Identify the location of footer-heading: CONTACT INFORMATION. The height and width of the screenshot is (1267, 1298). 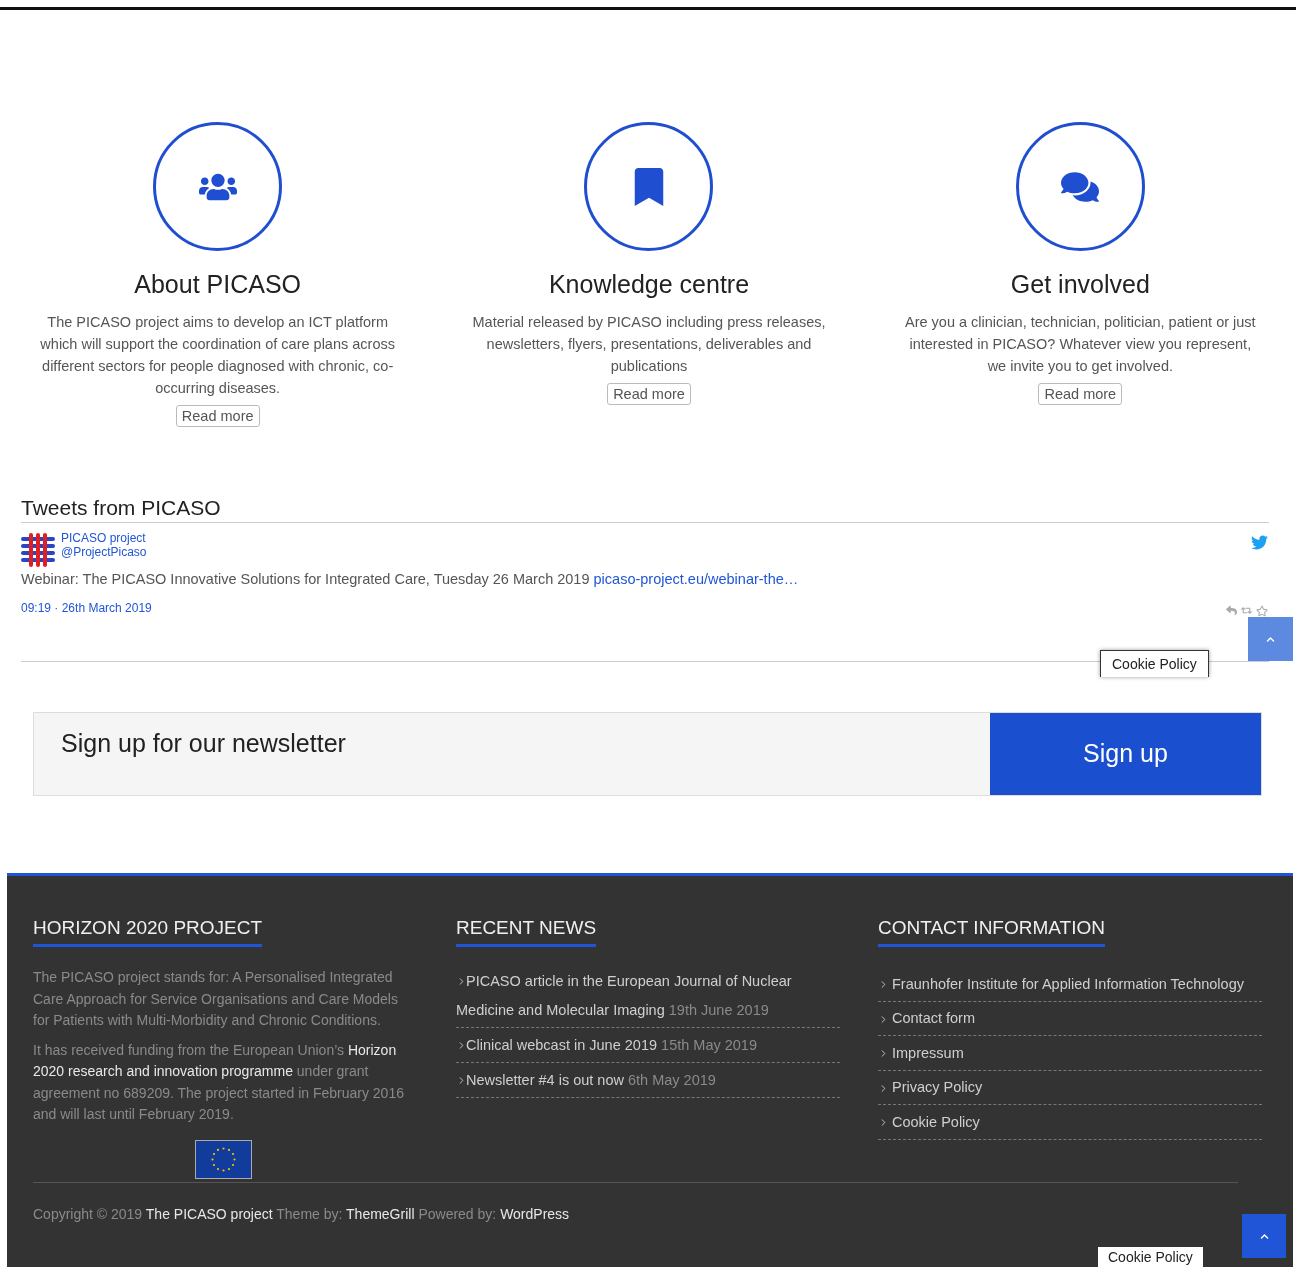
(991, 930).